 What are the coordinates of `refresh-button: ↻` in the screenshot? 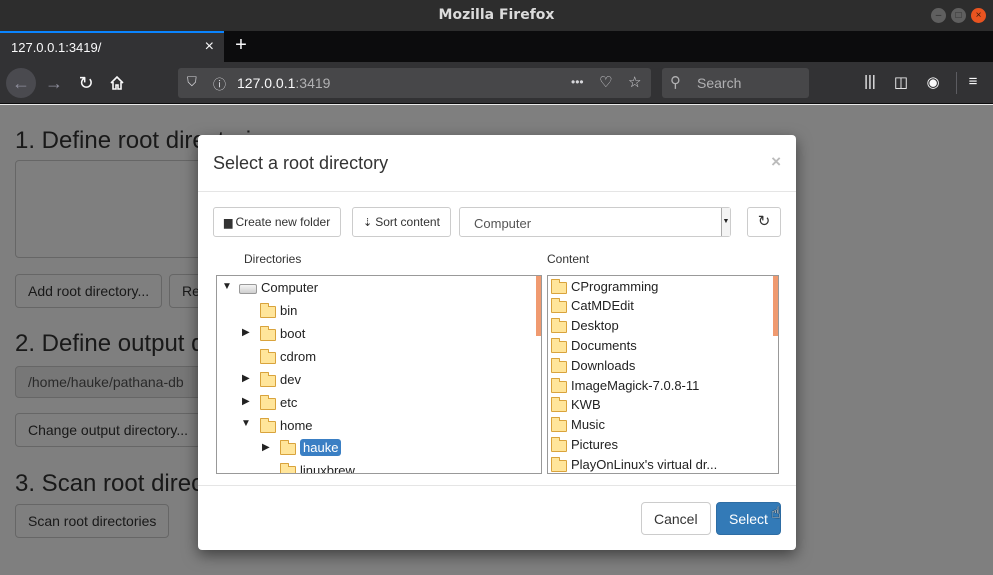 It's located at (764, 222).